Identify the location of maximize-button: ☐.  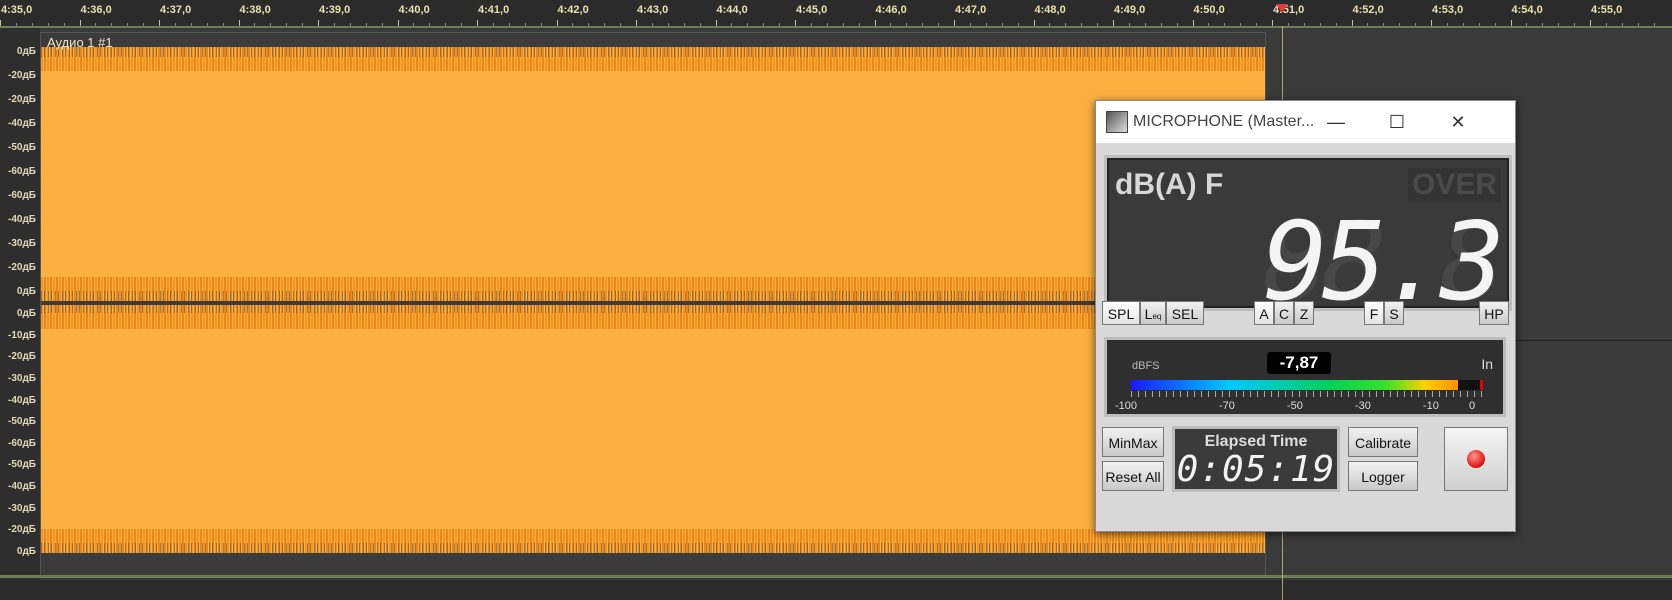
(1397, 122).